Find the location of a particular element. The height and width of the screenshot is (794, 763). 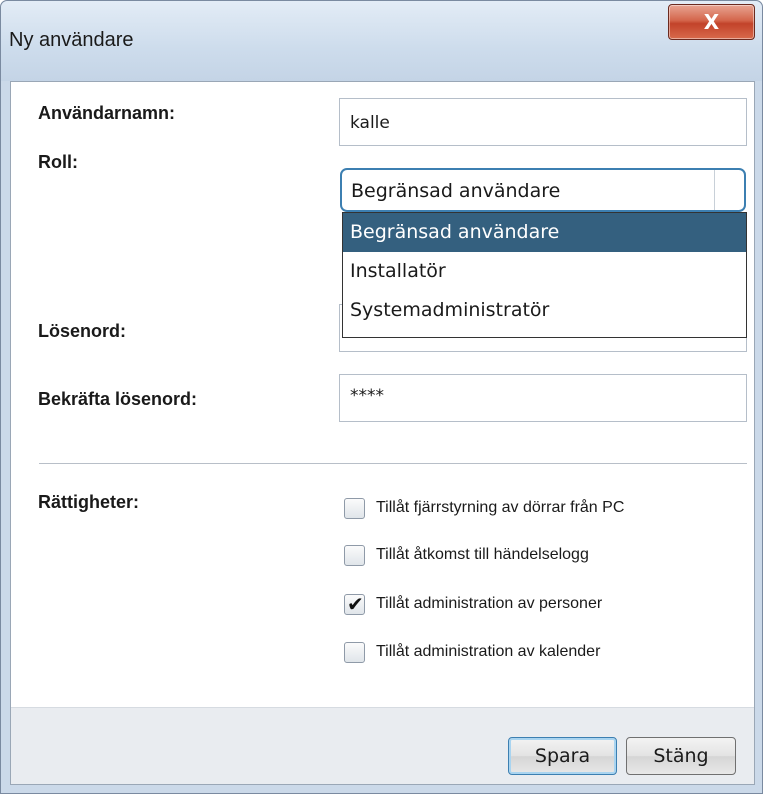

close-icon: X is located at coordinates (711, 22).